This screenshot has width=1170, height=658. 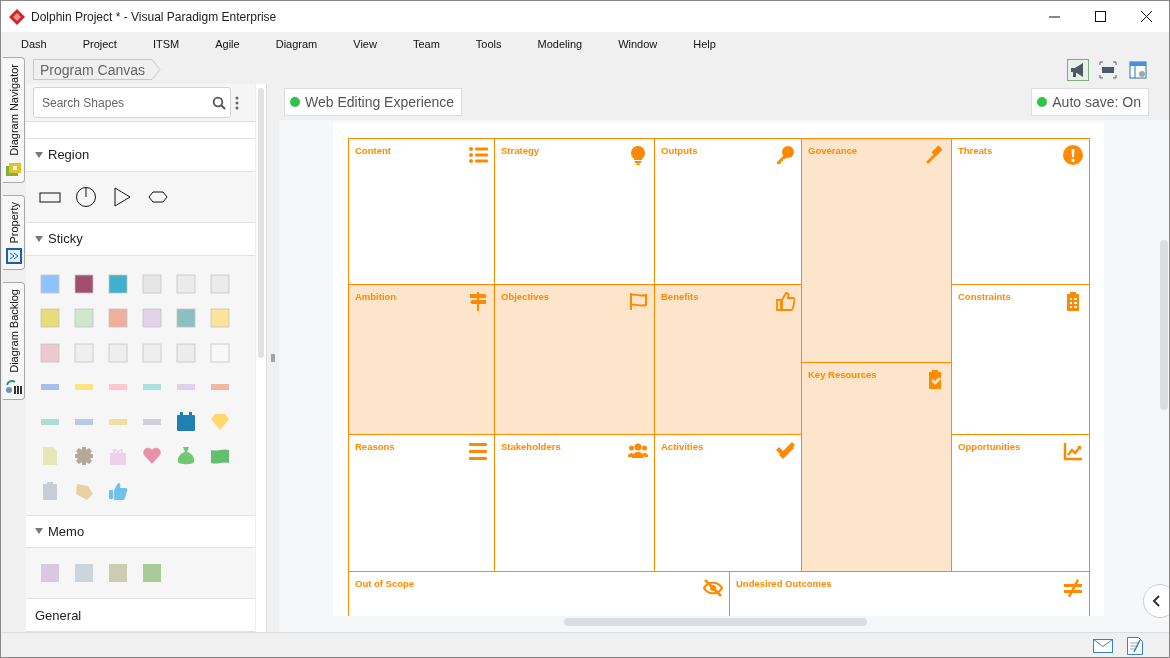 What do you see at coordinates (14, 341) in the screenshot?
I see `side-tab: Diagram Backlog` at bounding box center [14, 341].